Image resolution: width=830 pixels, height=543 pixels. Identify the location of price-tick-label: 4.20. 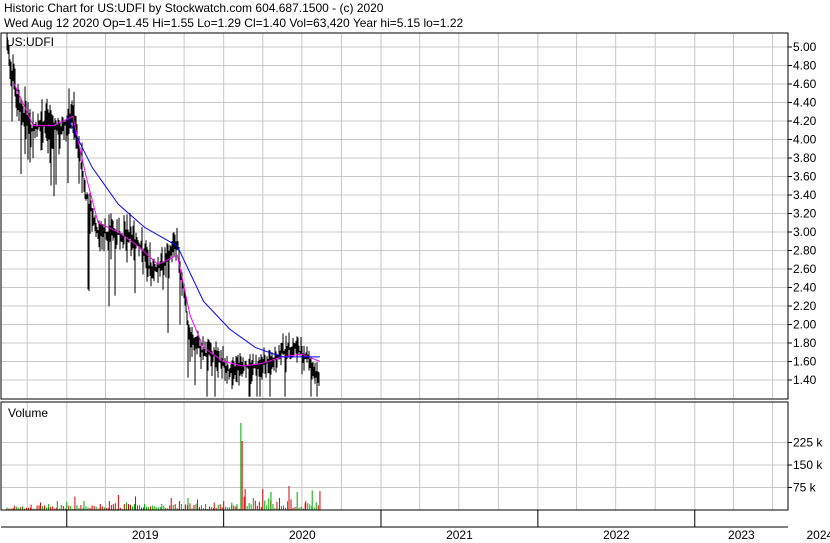
(805, 121).